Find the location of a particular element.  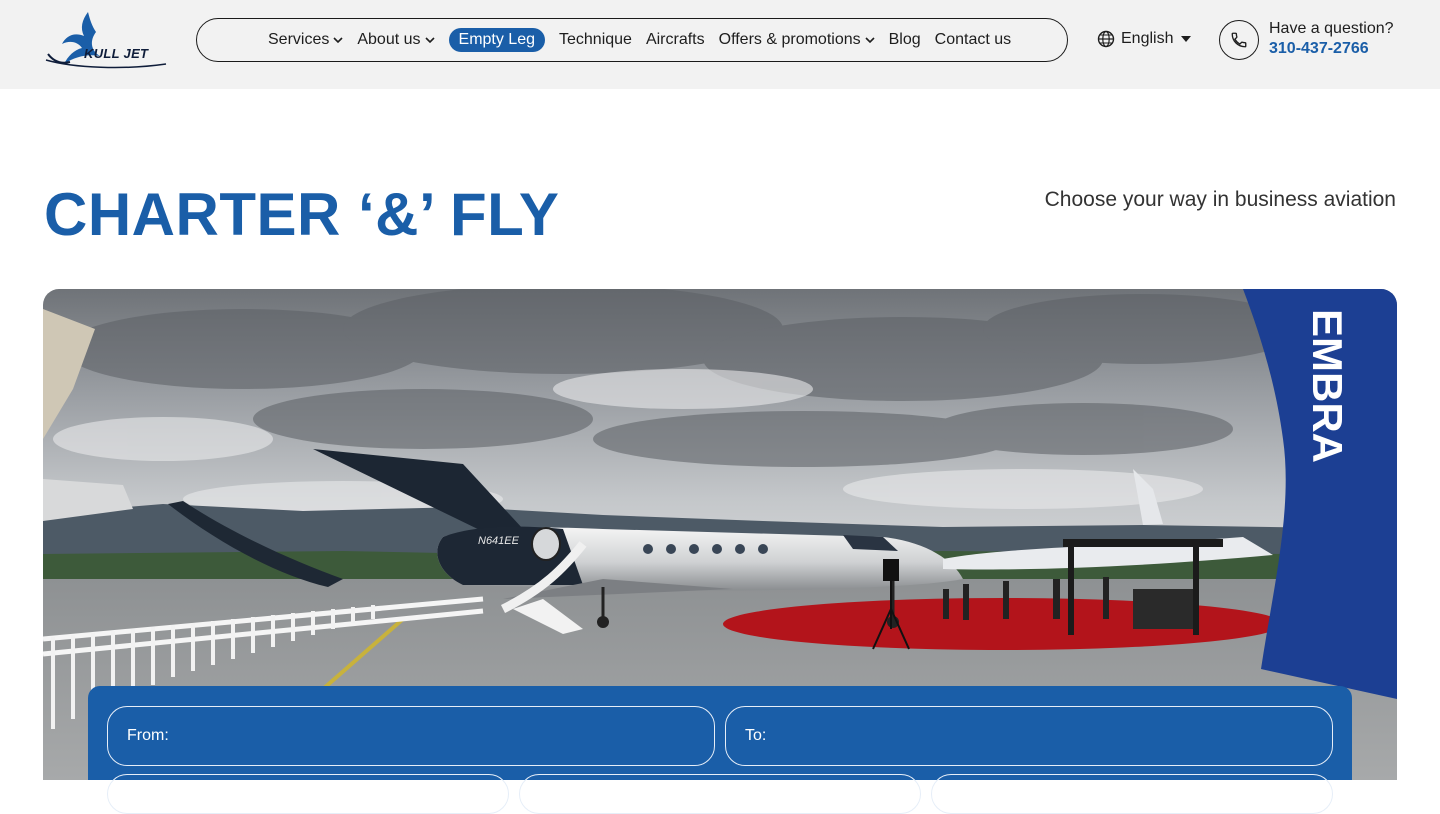

from-placeholder: From: is located at coordinates (148, 735).